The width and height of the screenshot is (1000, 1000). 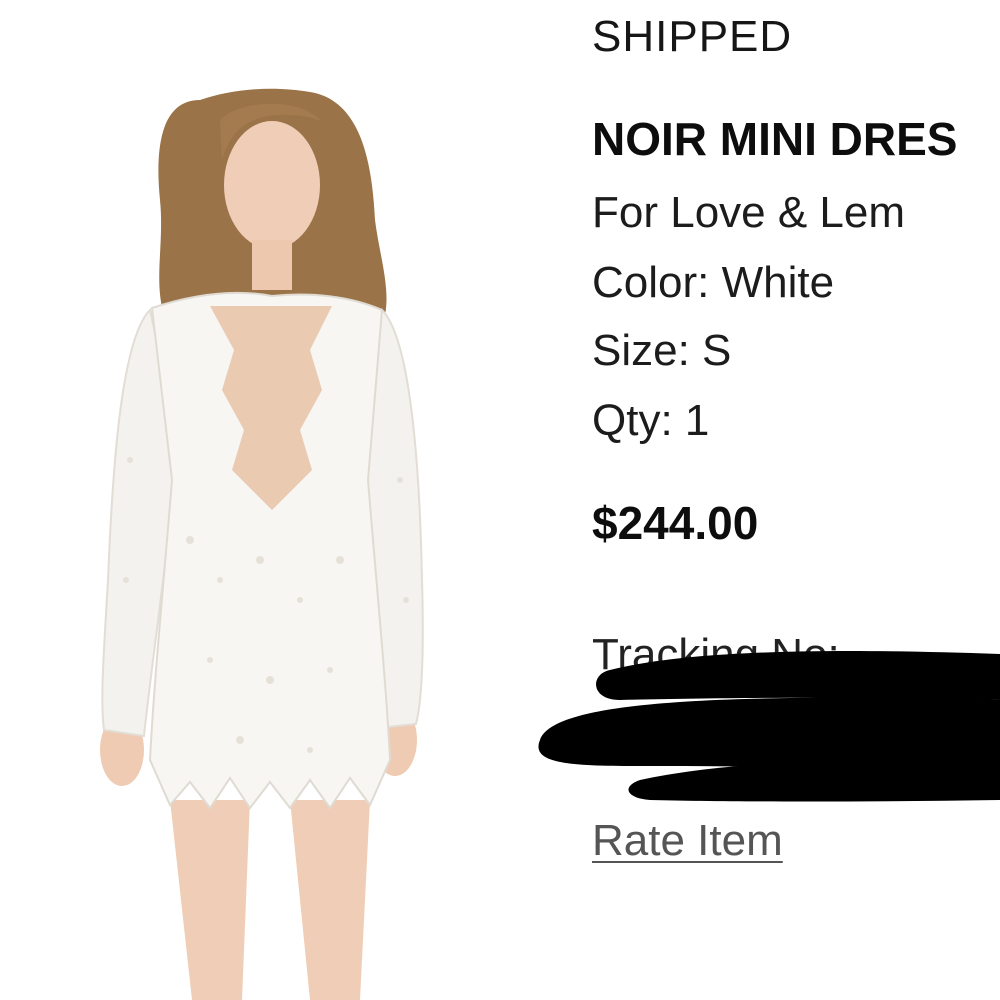 I want to click on shipping-status: SHIPPED, so click(x=692, y=36).